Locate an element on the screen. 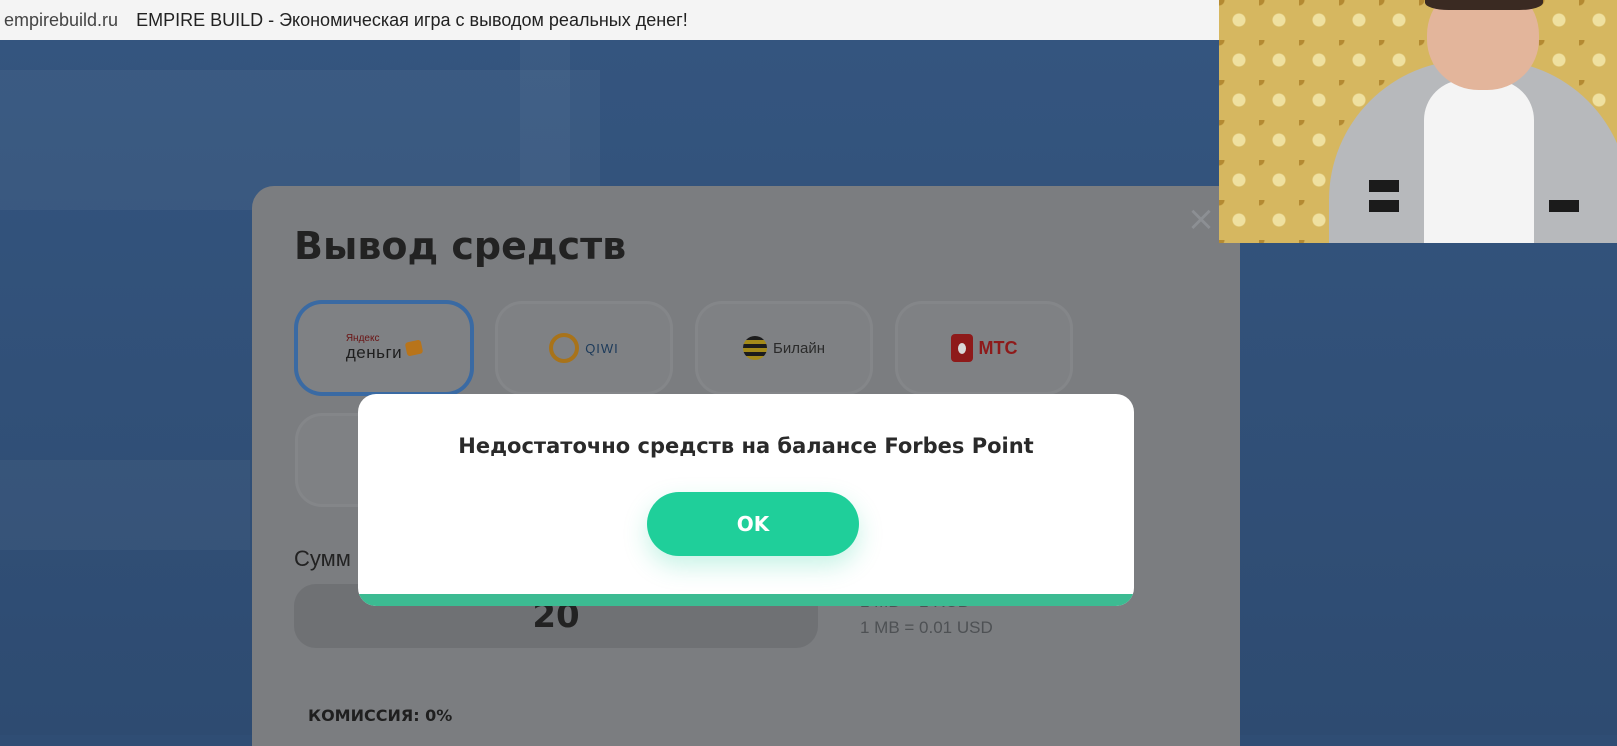 This screenshot has height=746, width=1617. alert-accent-bar is located at coordinates (746, 600).